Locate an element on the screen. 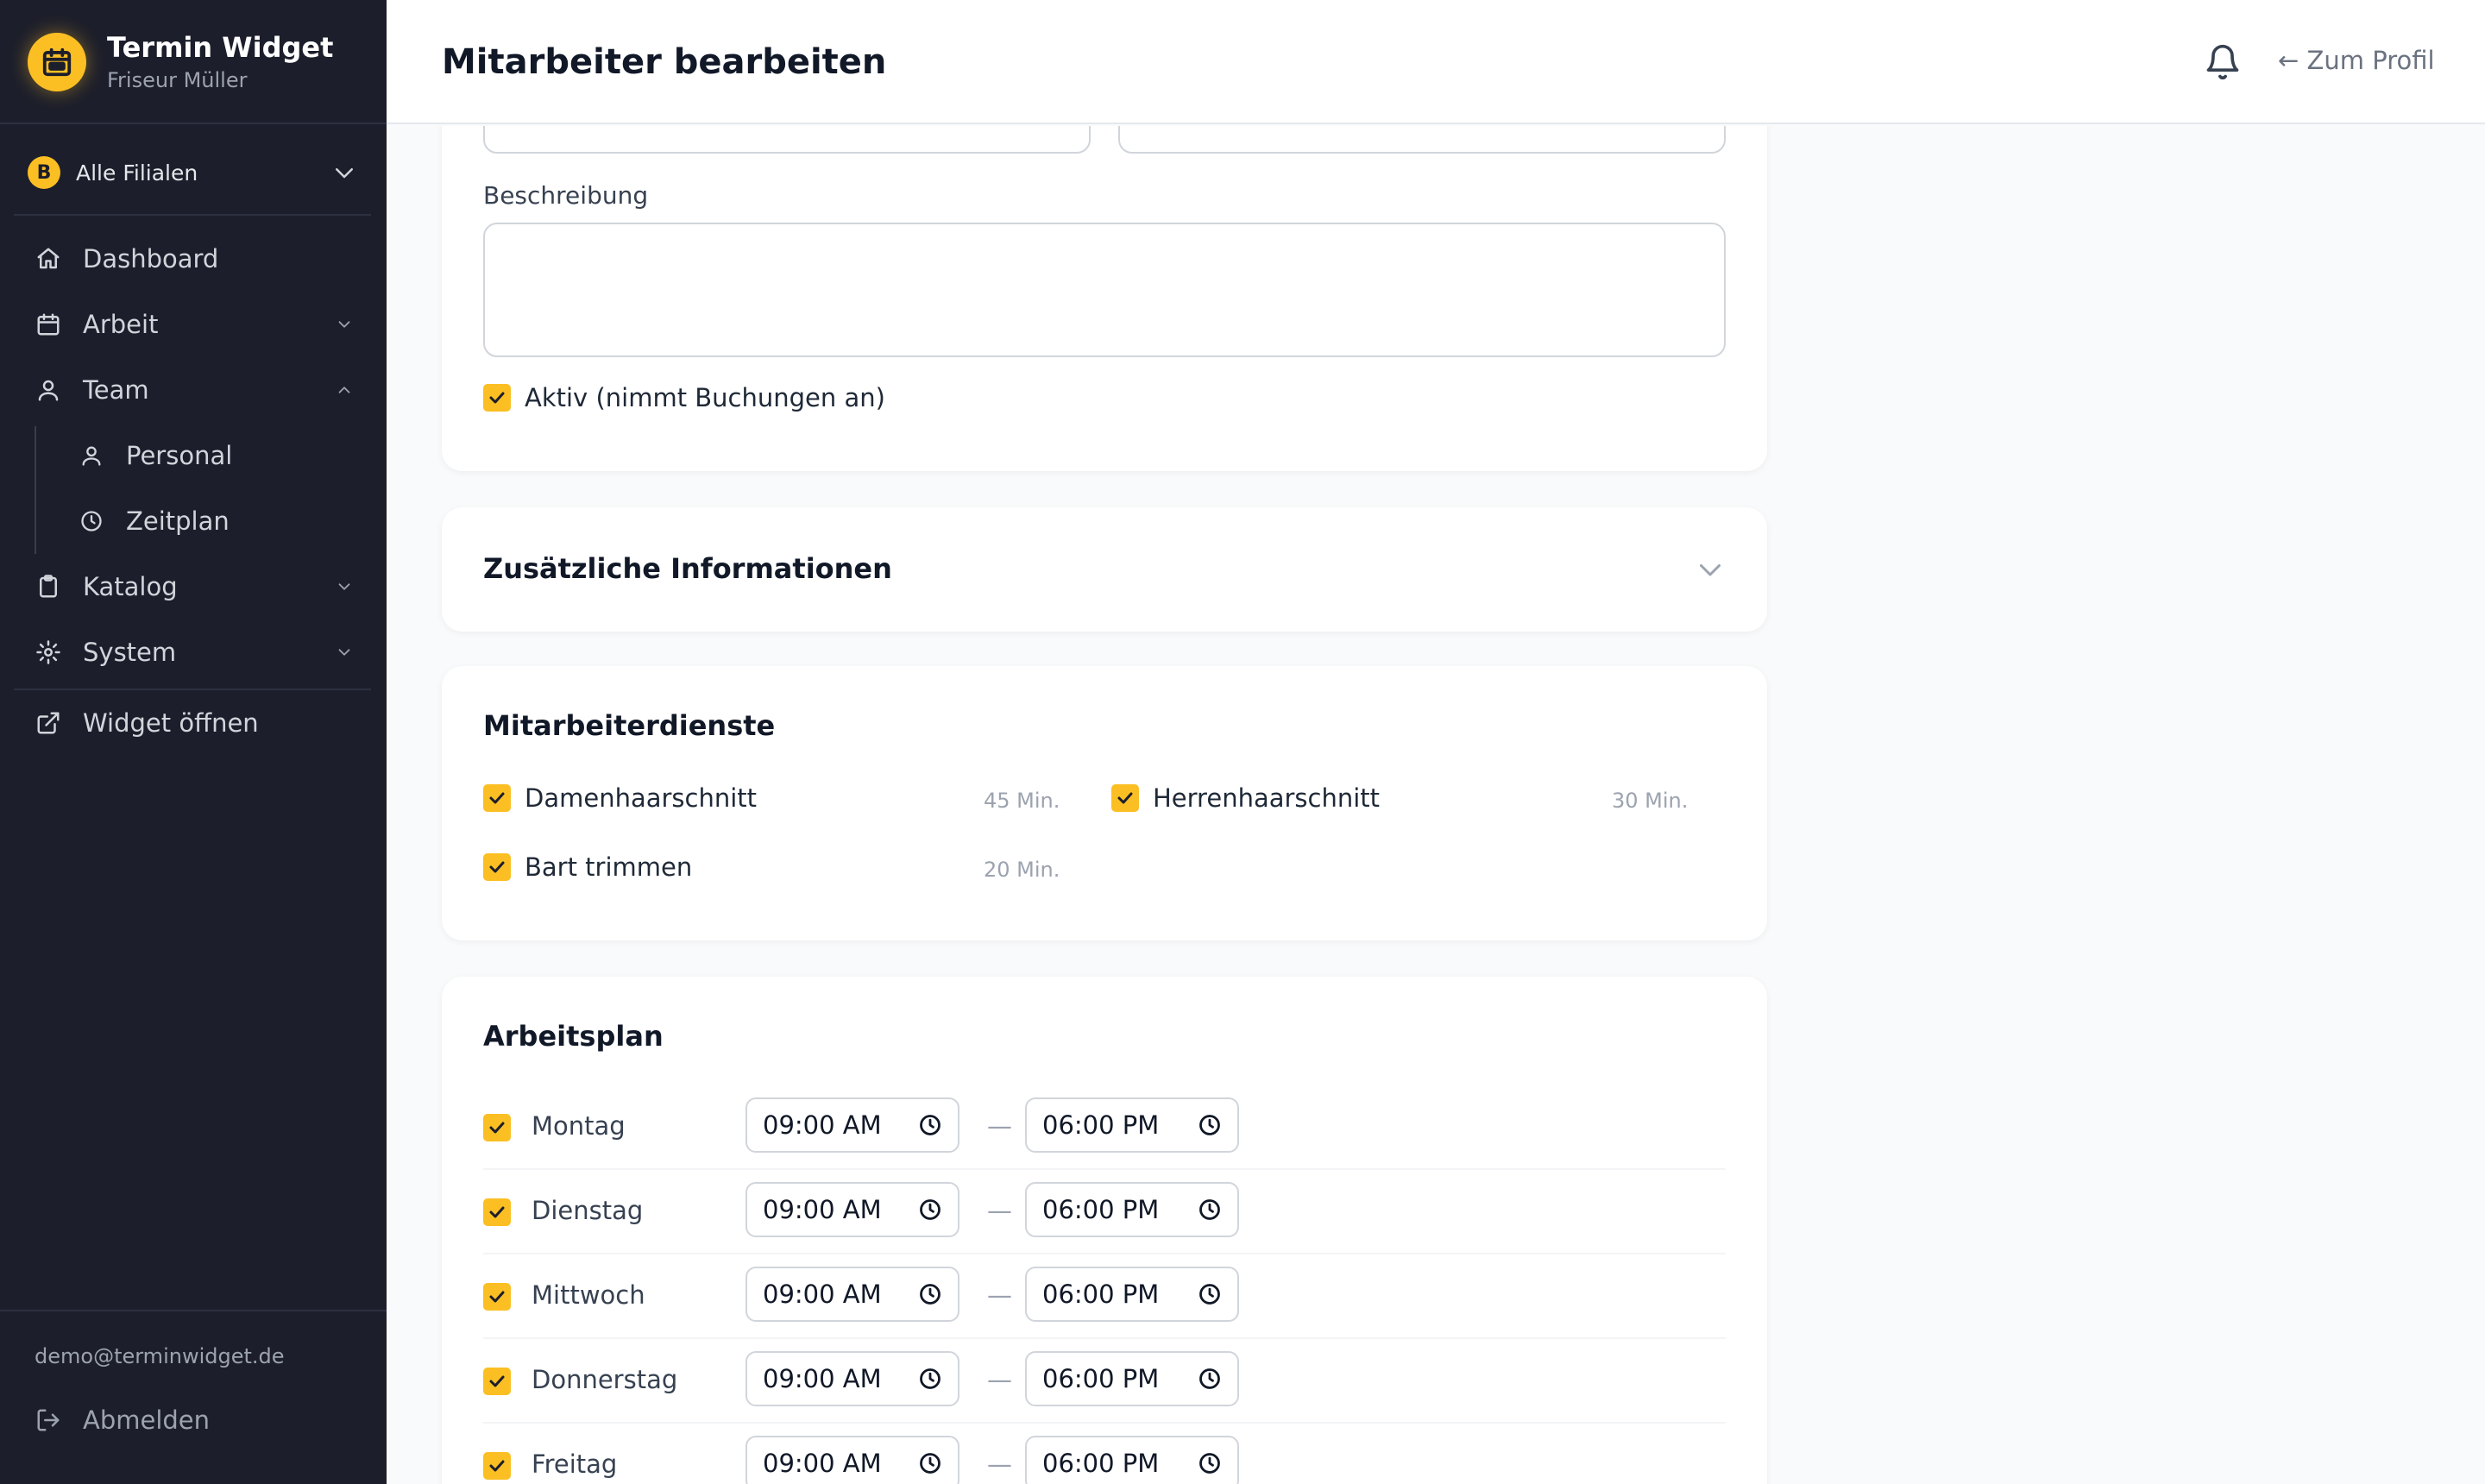 This screenshot has height=1484, width=2485. sidebar-item-label: Personal is located at coordinates (179, 455).